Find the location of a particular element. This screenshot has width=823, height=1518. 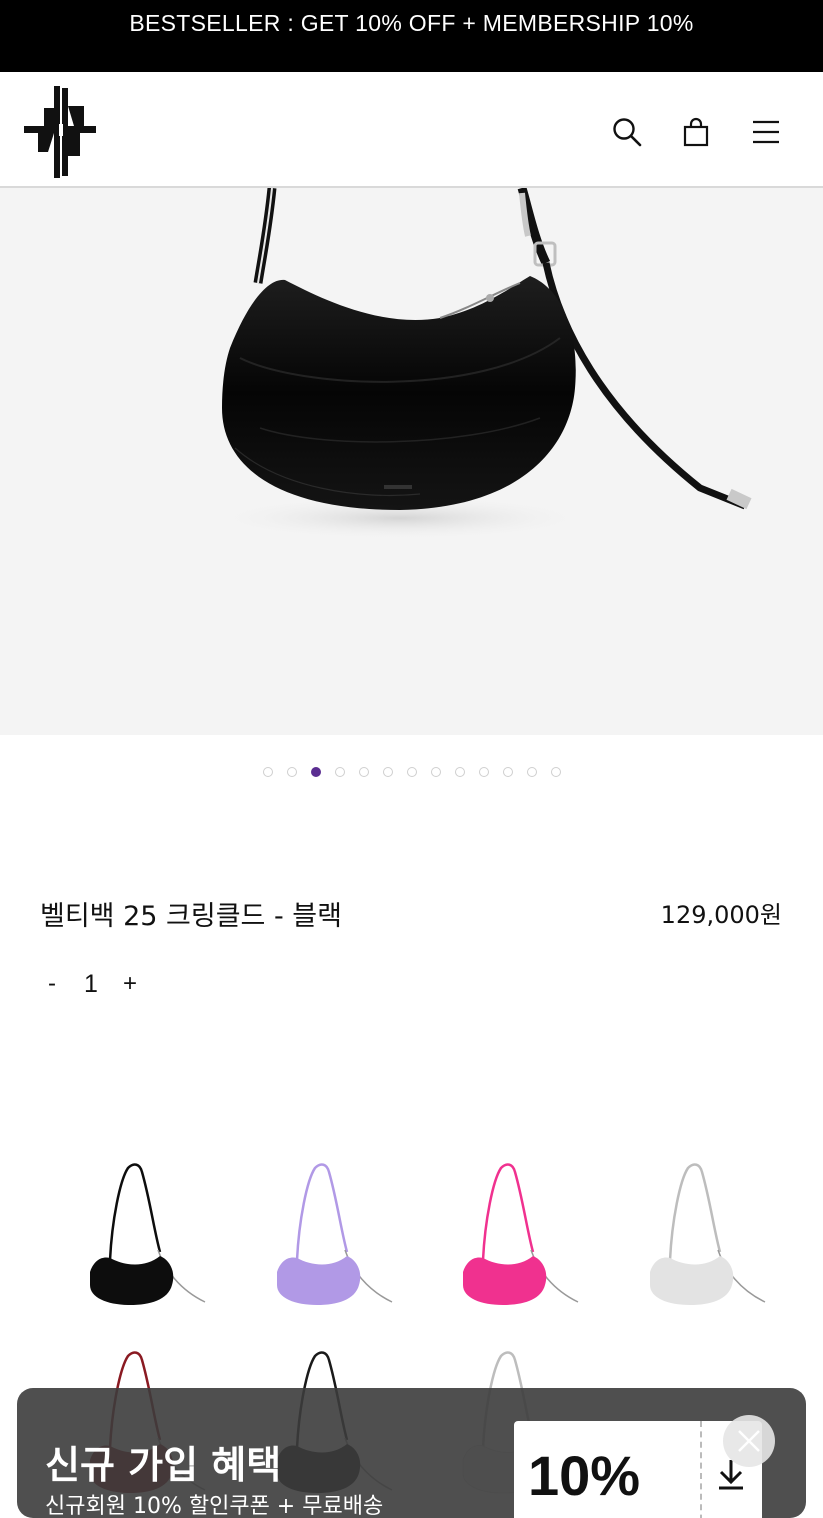

signup-benefit-popup: 신규 가입 혜택 신규회원 10% 할인쿠폰 + 무료배송 10% is located at coordinates (411, 1453).